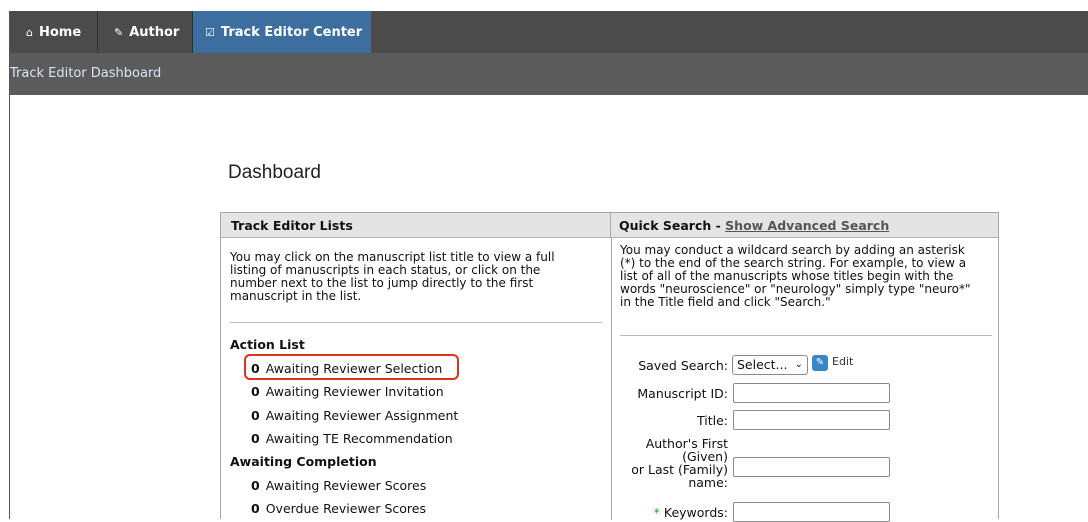  I want to click on saved-search-select: Select... ⌄, so click(770, 365).